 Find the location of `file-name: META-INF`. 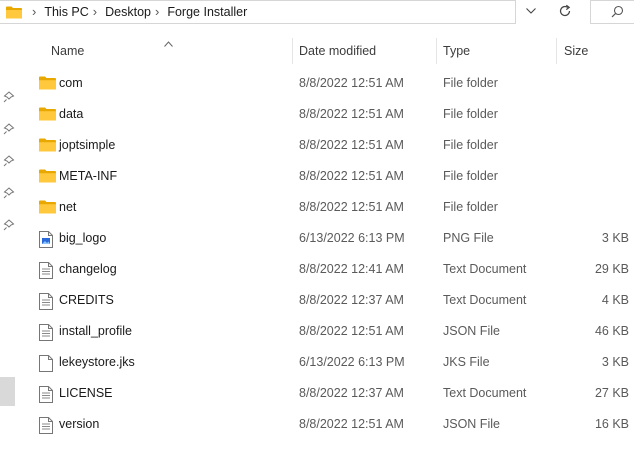

file-name: META-INF is located at coordinates (88, 176).